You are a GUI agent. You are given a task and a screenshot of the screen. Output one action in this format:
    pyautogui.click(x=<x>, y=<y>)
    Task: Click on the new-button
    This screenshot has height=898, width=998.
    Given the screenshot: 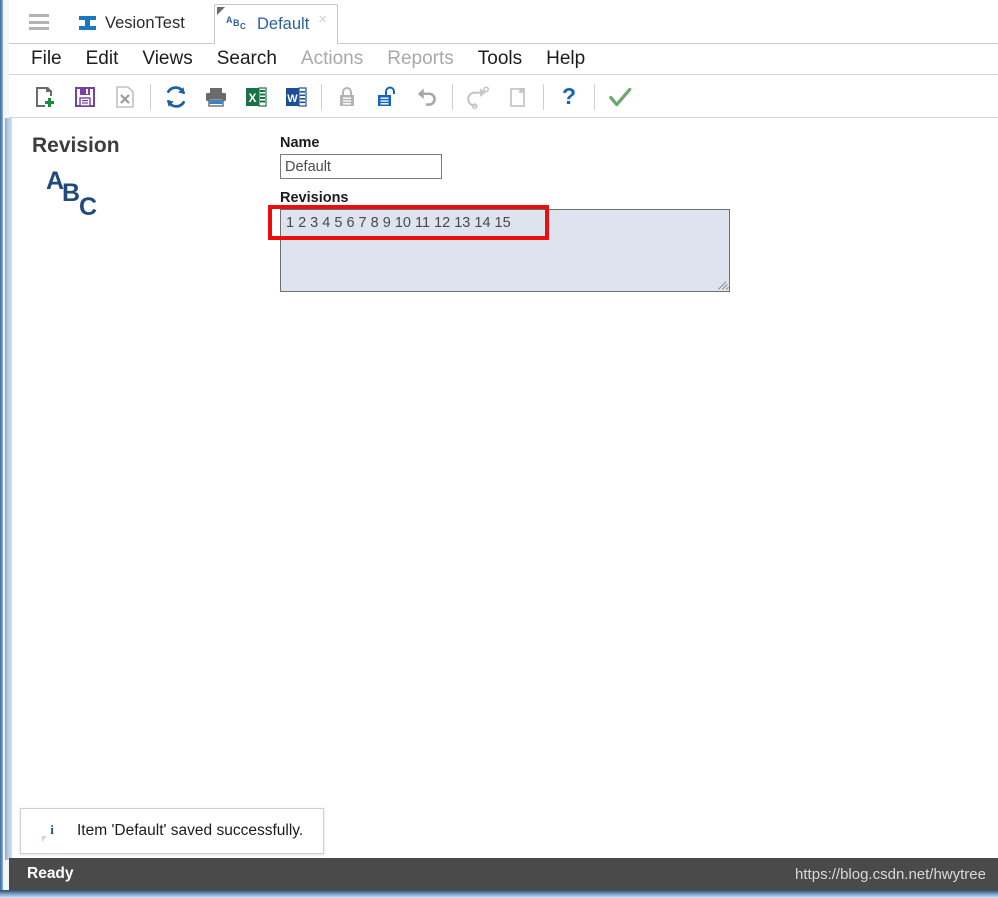 What is the action you would take?
    pyautogui.click(x=45, y=97)
    